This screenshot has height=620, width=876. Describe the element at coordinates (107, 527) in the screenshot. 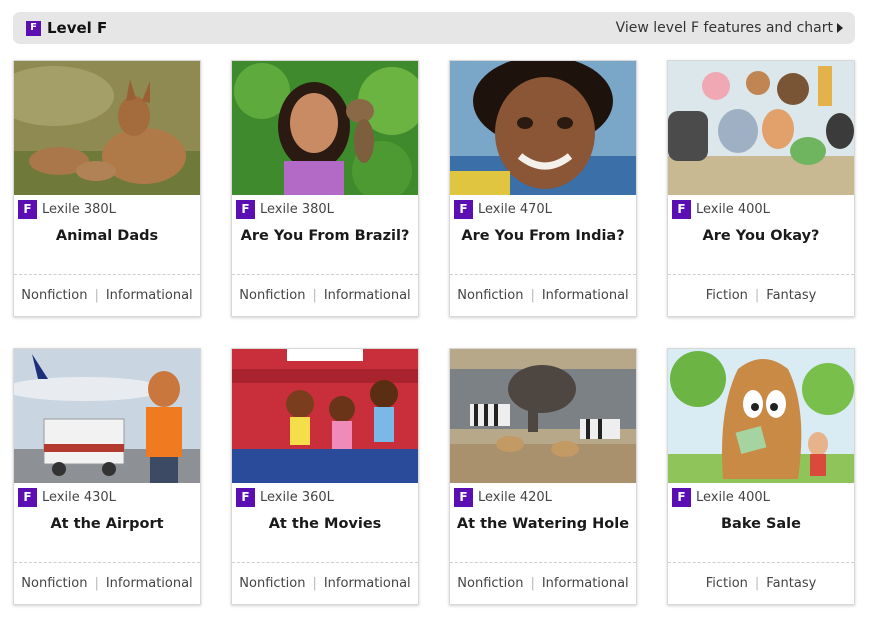

I see `book-title: At the Airport` at that location.